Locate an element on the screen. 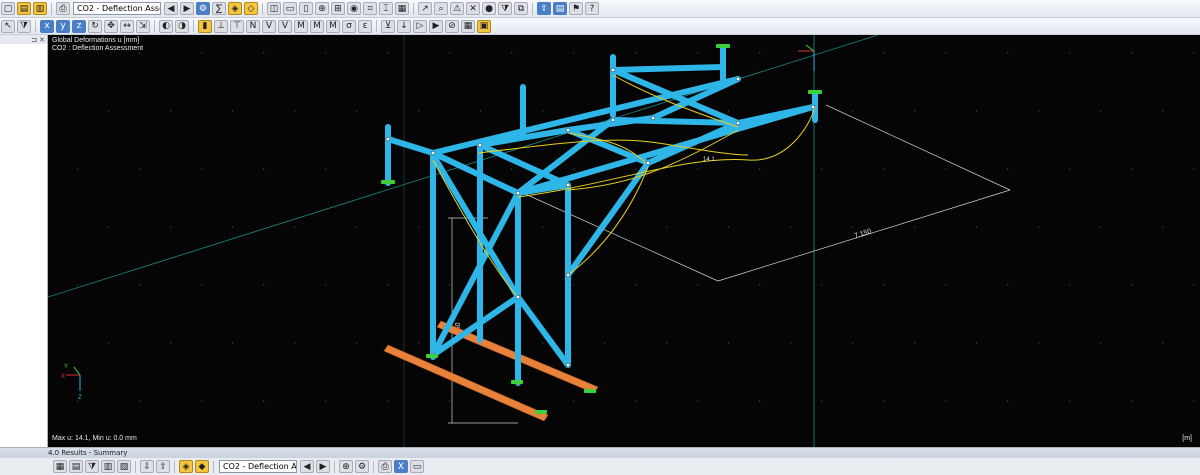 Image resolution: width=1200 pixels, height=475 pixels. section-icon: ⌶ is located at coordinates (386, 8).